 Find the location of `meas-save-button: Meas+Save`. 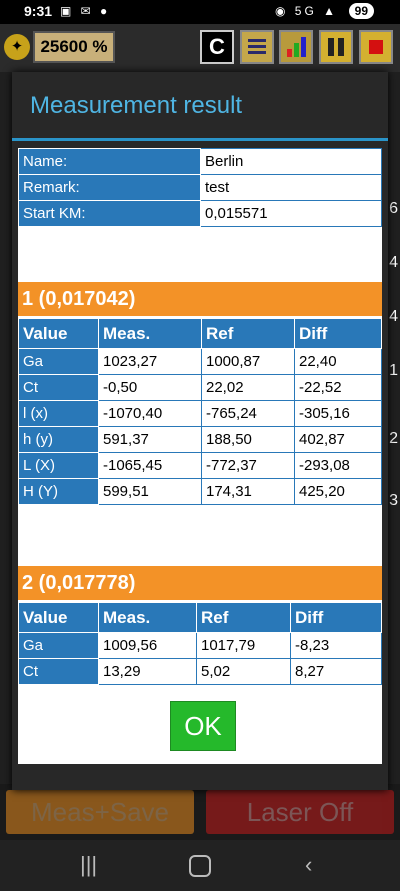

meas-save-button: Meas+Save is located at coordinates (100, 812).